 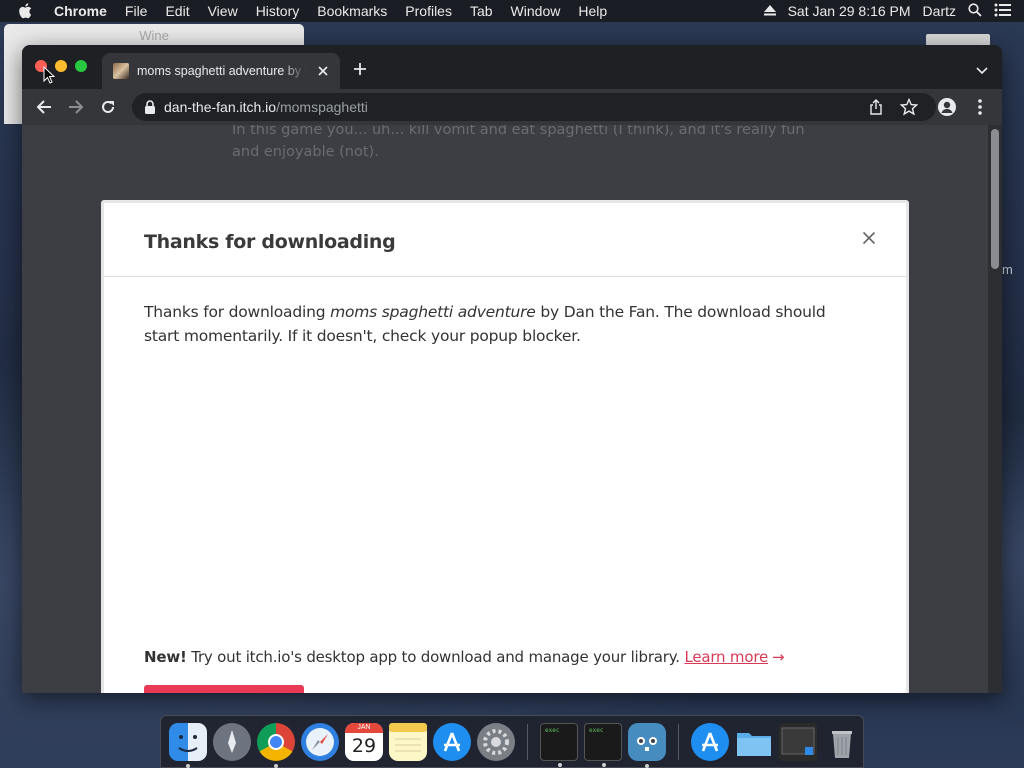 I want to click on modal-game-name: moms spaghetti adventure, so click(x=433, y=312).